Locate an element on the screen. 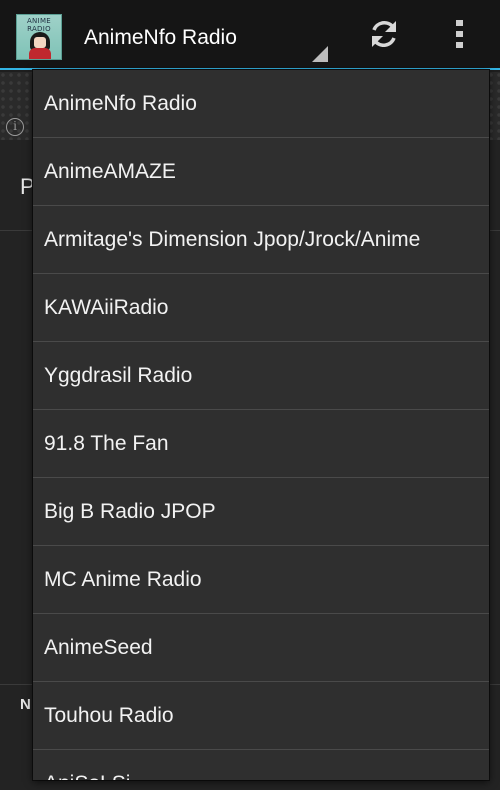 Image resolution: width=500 pixels, height=790 pixels. station-spinner: AnimeNfo Radio is located at coordinates (200, 34).